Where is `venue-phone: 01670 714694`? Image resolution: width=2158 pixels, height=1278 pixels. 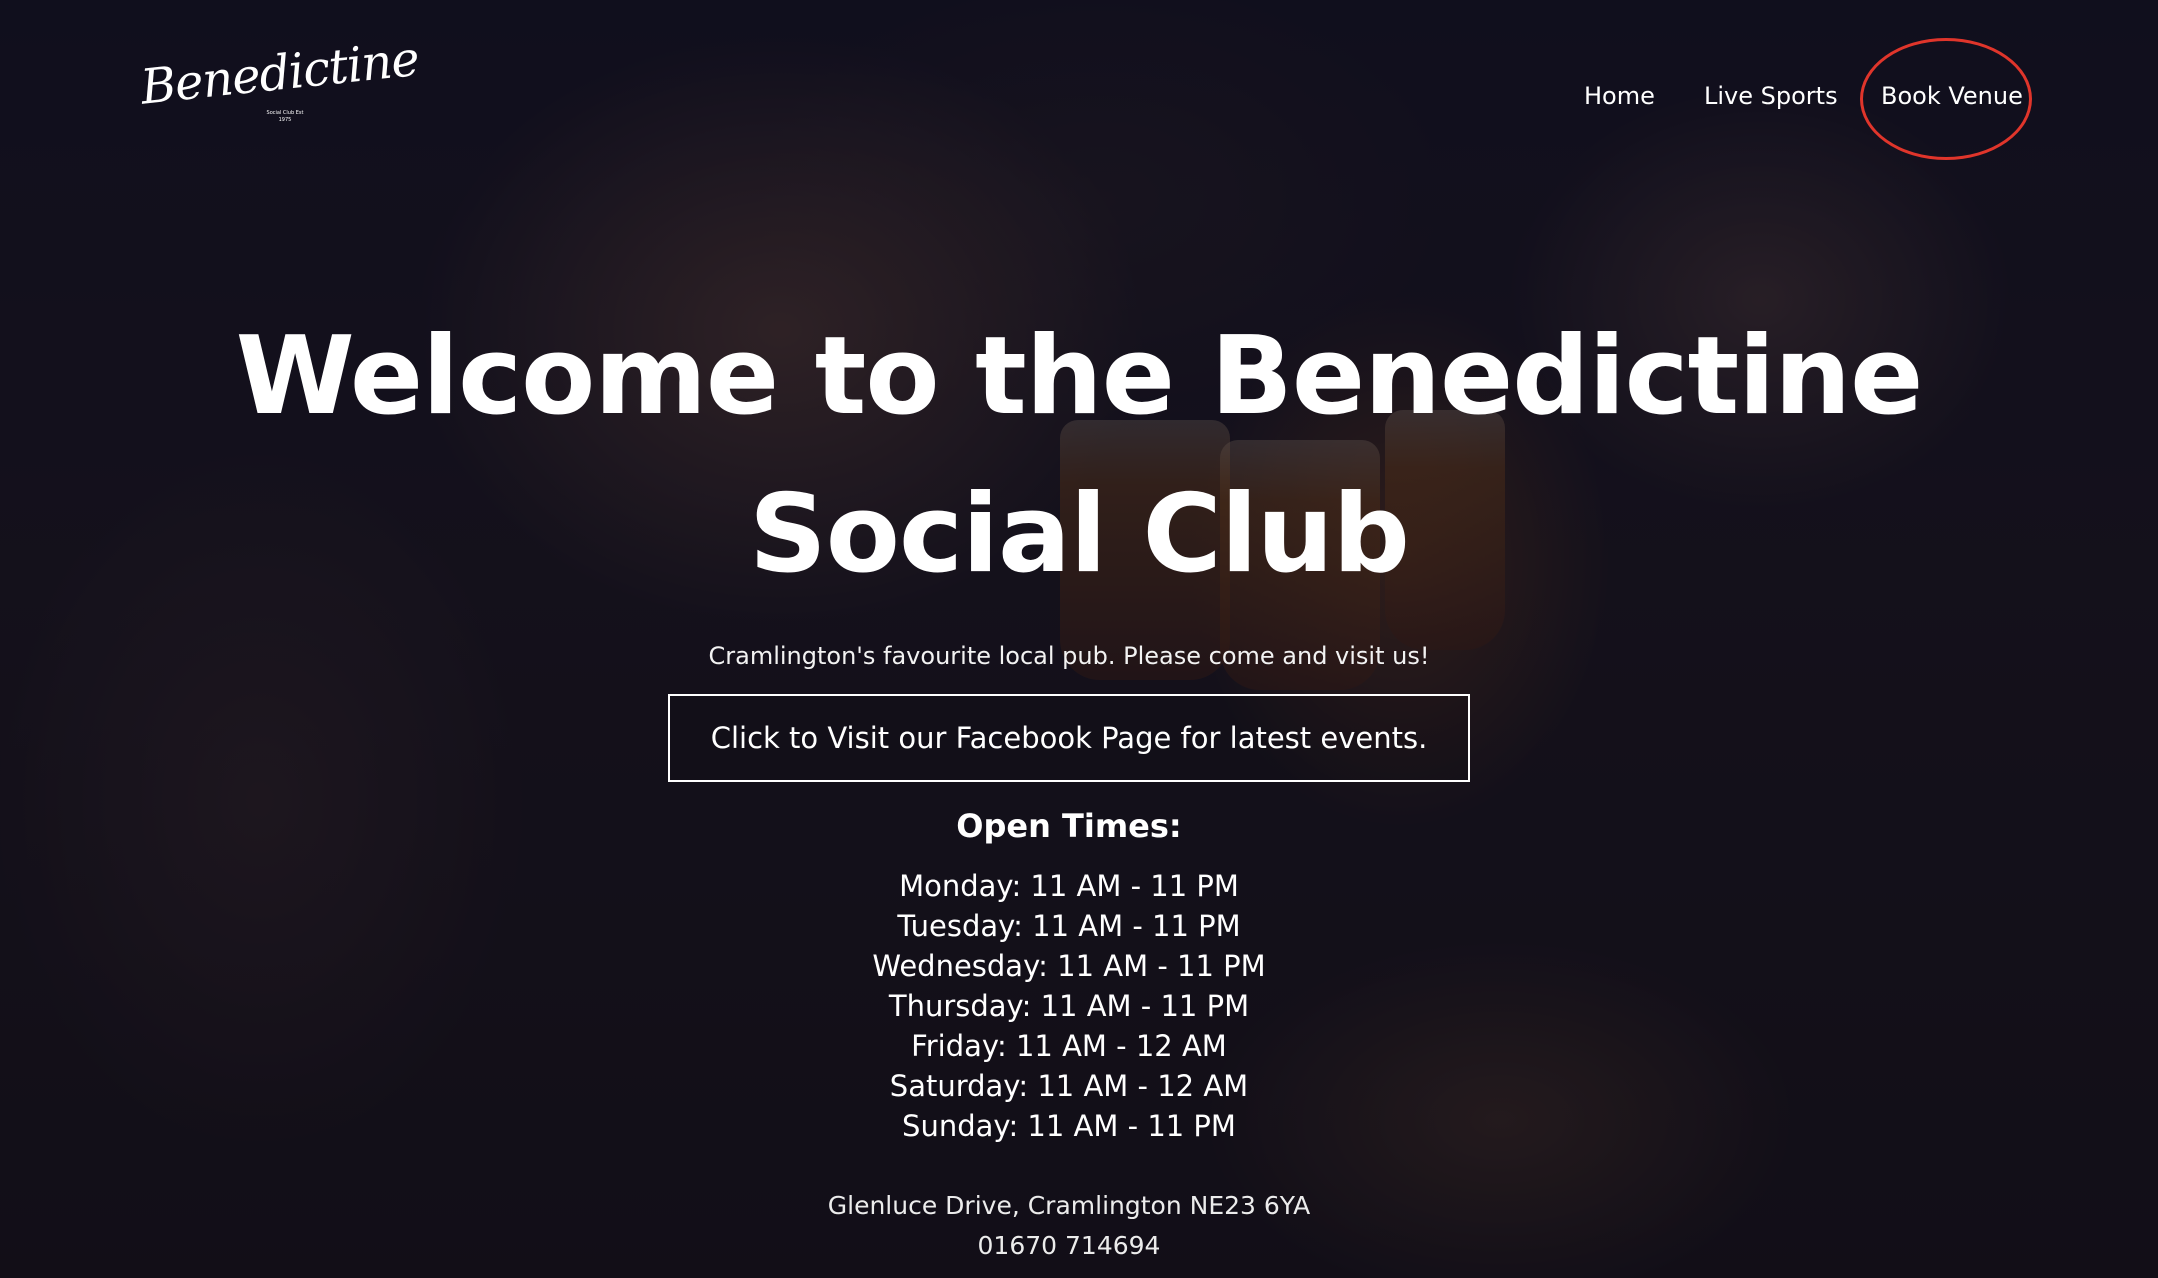 venue-phone: 01670 714694 is located at coordinates (1069, 1245).